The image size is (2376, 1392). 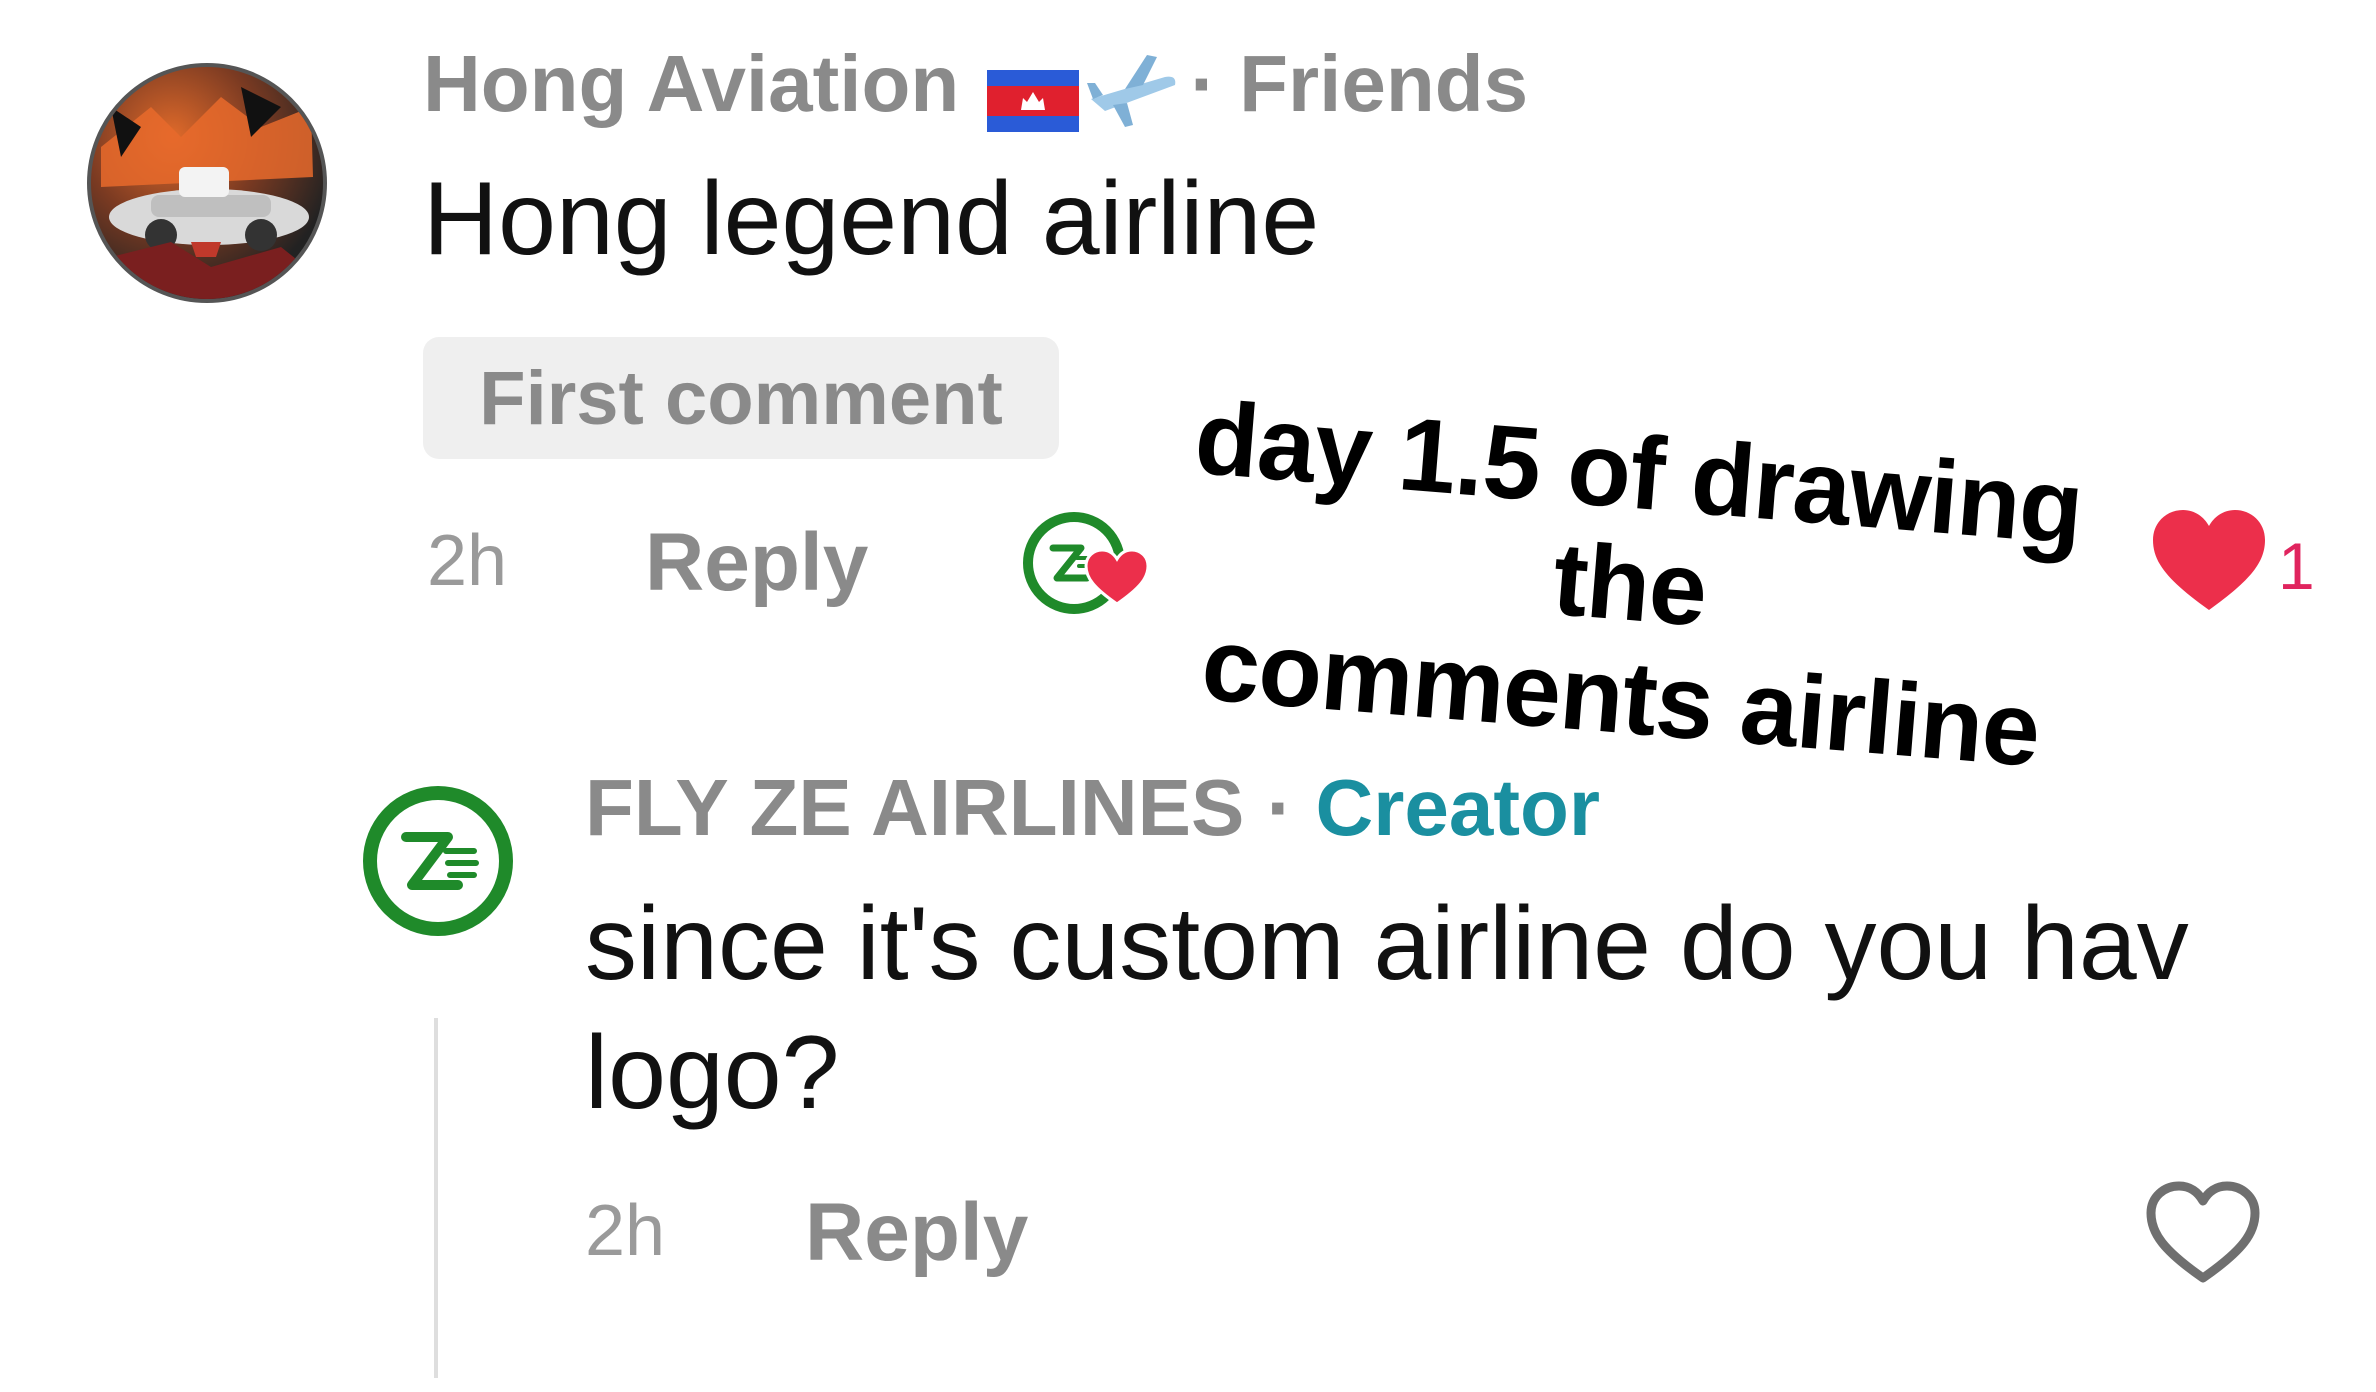 I want to click on comment-text-line-2: logo?, so click(x=712, y=1072).